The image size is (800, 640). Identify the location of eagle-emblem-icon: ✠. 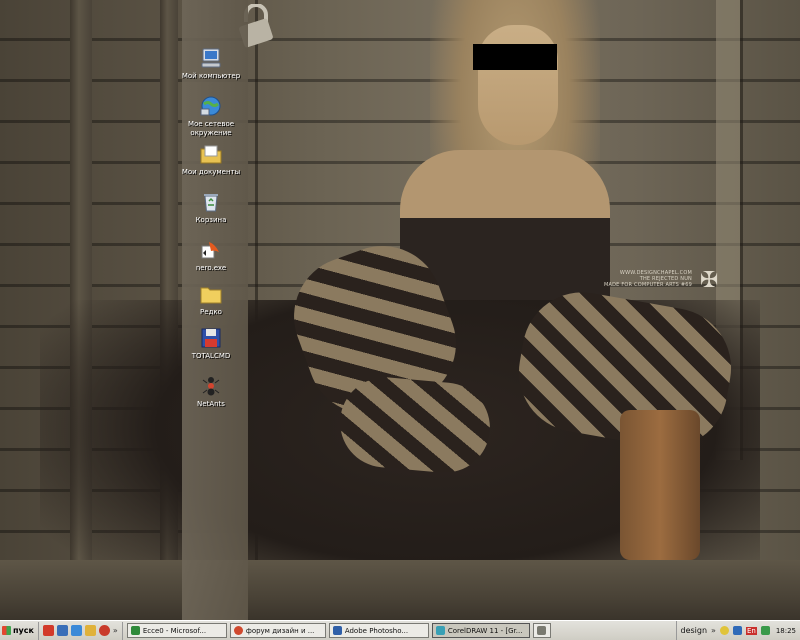
(709, 280).